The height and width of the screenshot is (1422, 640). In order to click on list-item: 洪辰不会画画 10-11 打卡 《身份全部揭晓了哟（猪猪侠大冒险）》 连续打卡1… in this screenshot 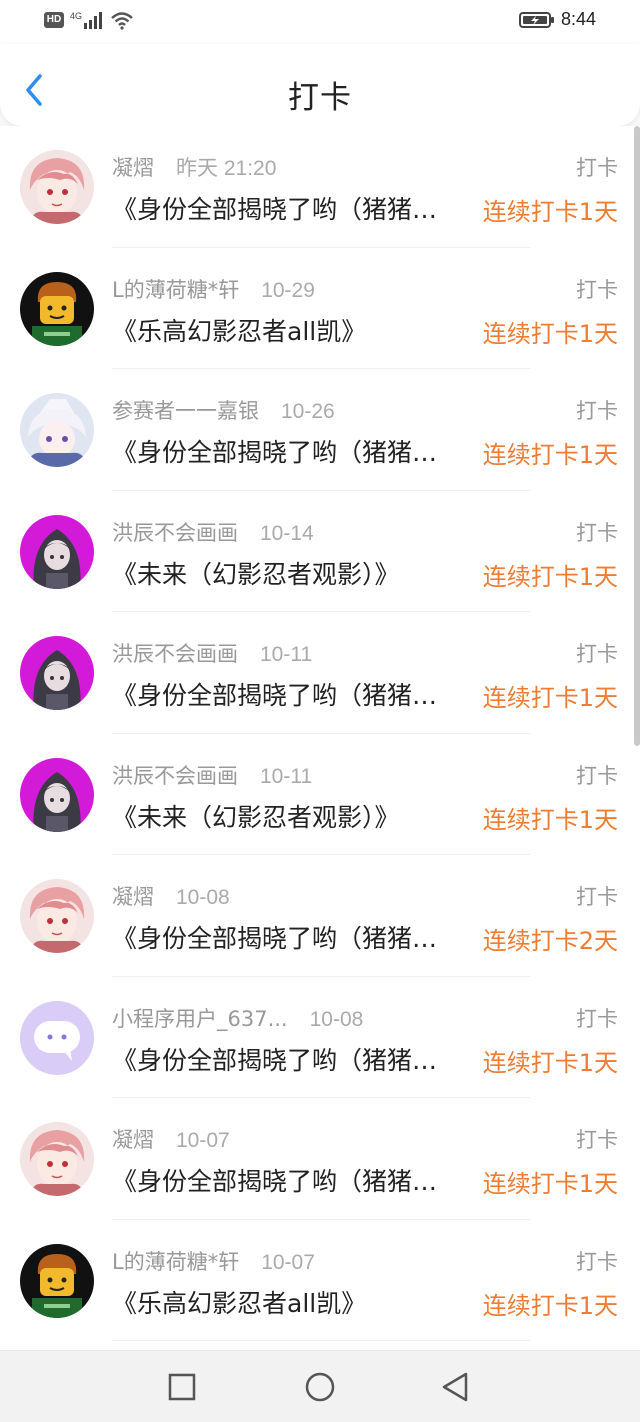, I will do `click(320, 673)`.